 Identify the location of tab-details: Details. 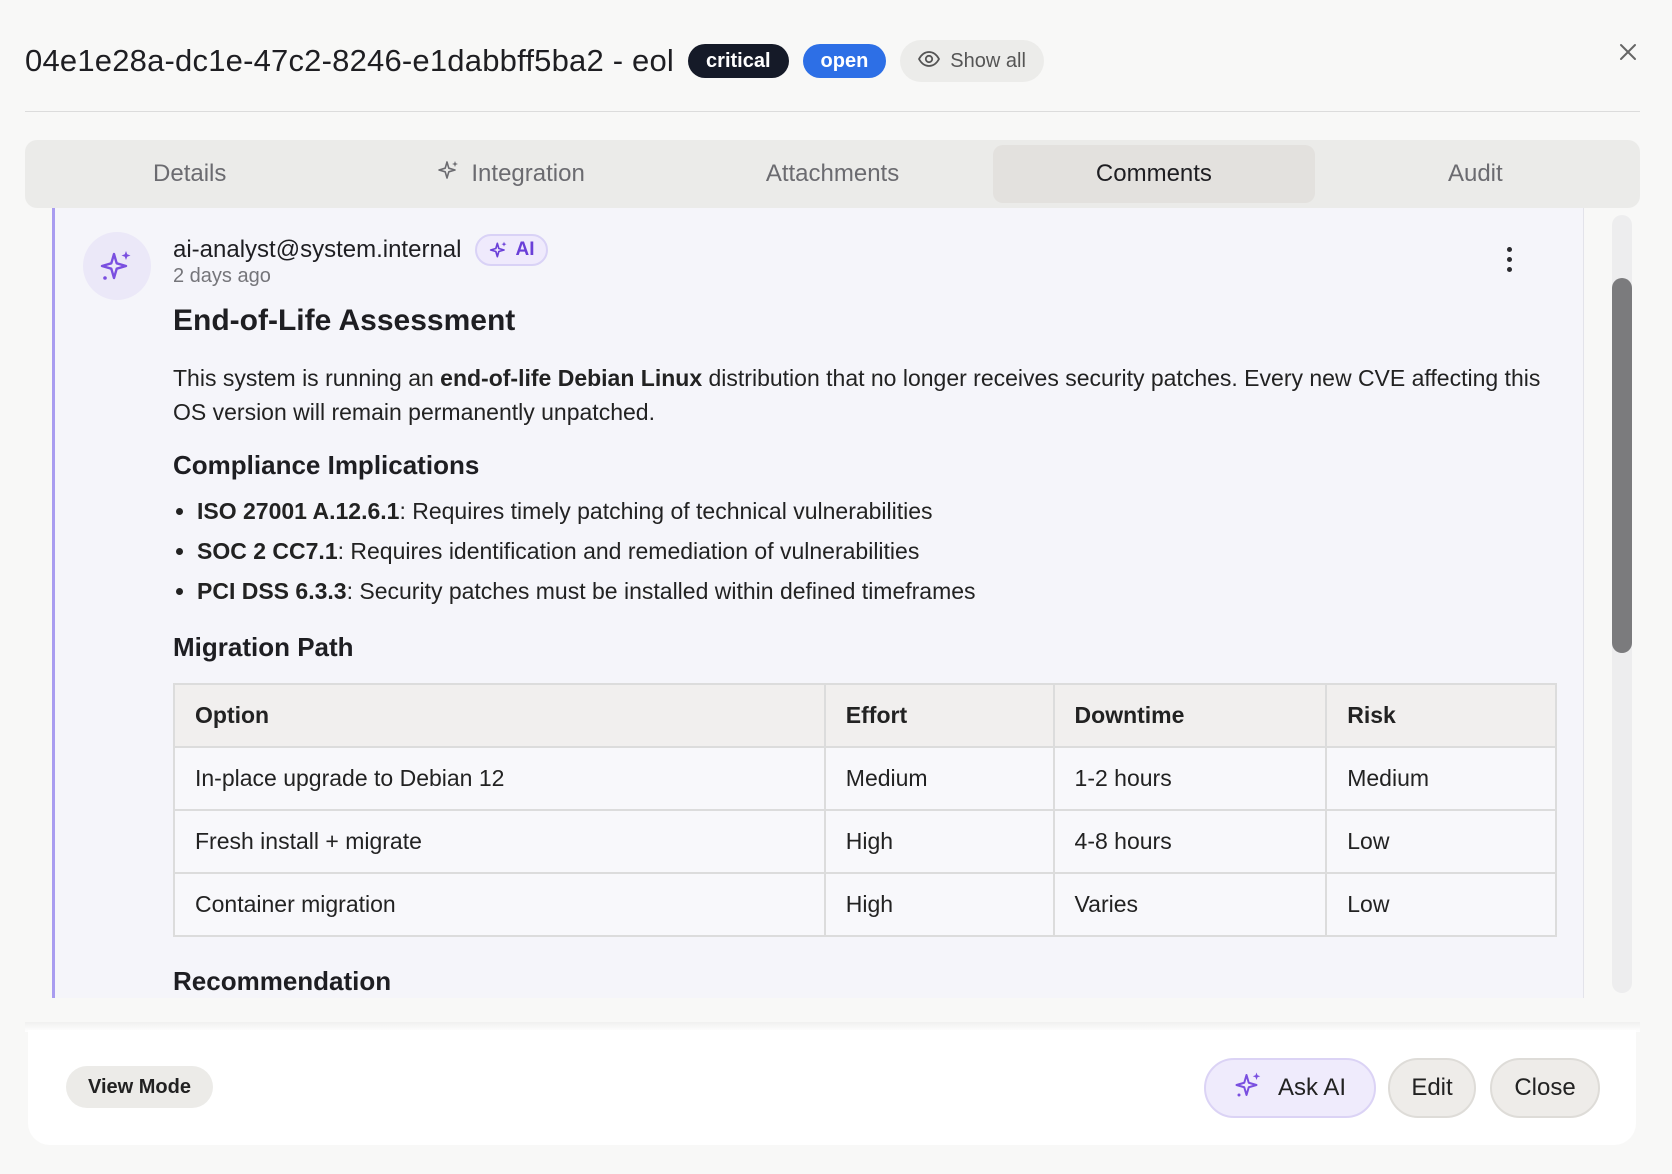
(189, 174).